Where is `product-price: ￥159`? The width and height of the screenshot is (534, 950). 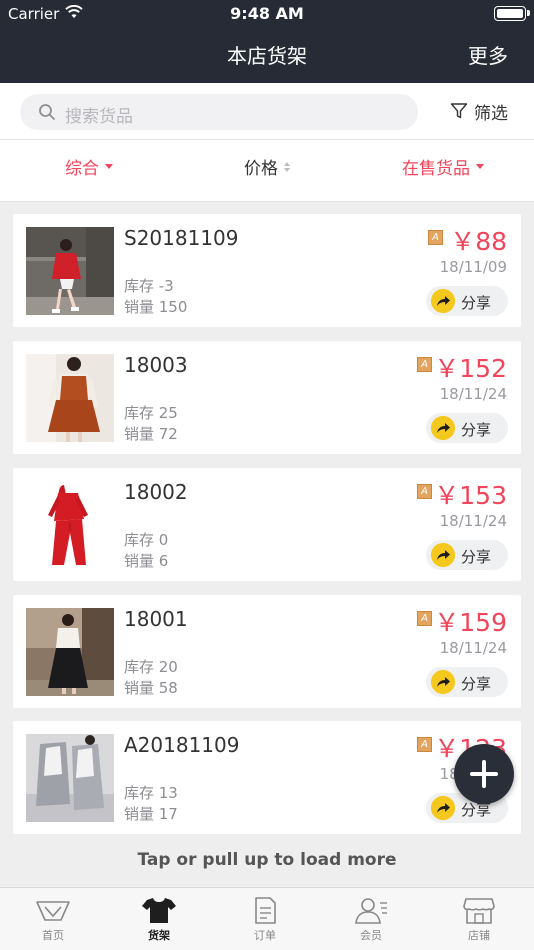 product-price: ￥159 is located at coordinates (470, 622).